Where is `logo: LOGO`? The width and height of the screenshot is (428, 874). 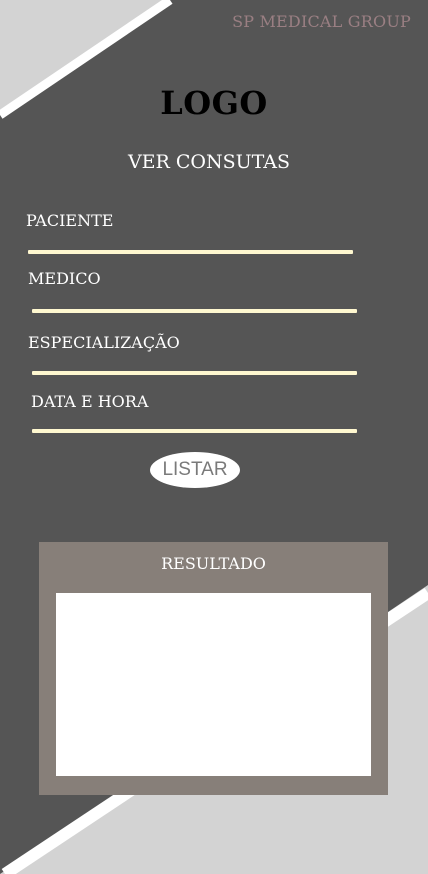
logo: LOGO is located at coordinates (214, 103).